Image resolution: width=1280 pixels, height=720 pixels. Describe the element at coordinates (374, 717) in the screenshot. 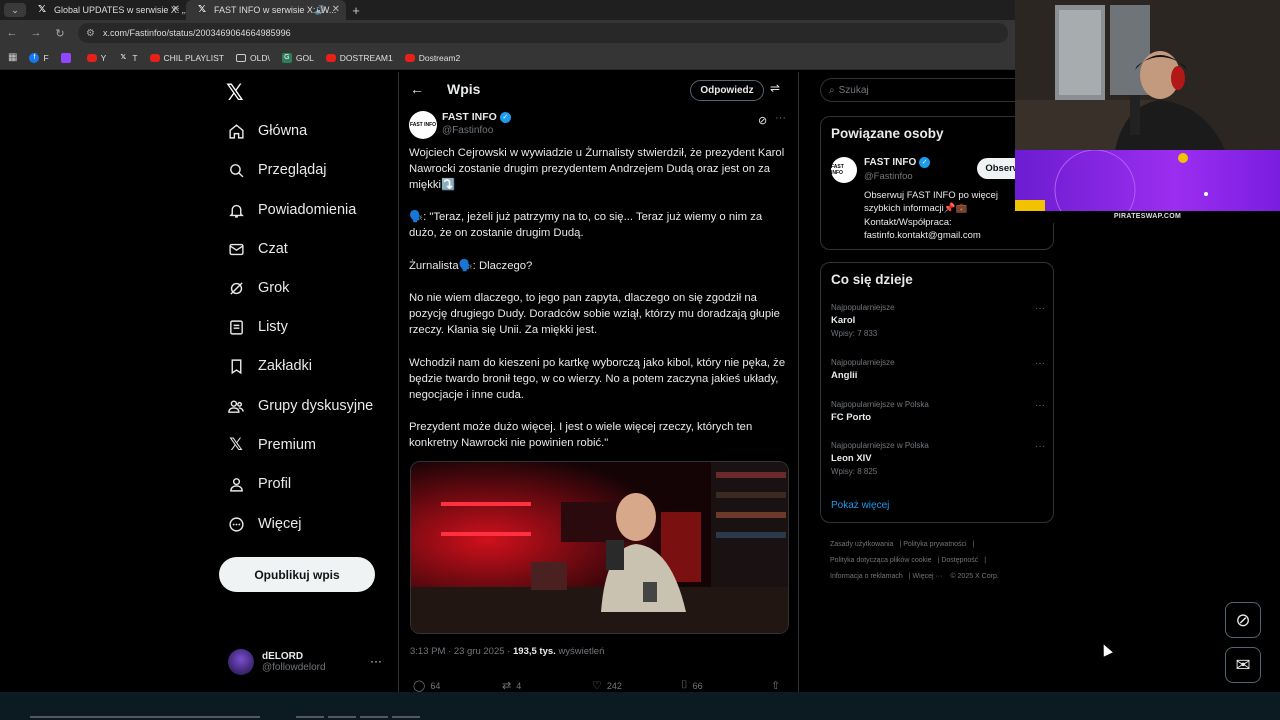

I see `taskbar-indicator` at that location.